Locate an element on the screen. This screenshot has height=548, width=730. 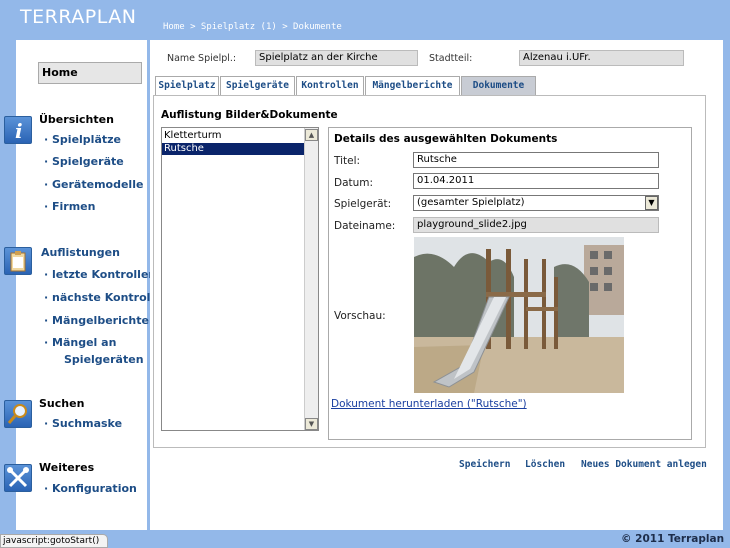
sidebar-item-maengel-an: · Mängel an is located at coordinates (80, 342).